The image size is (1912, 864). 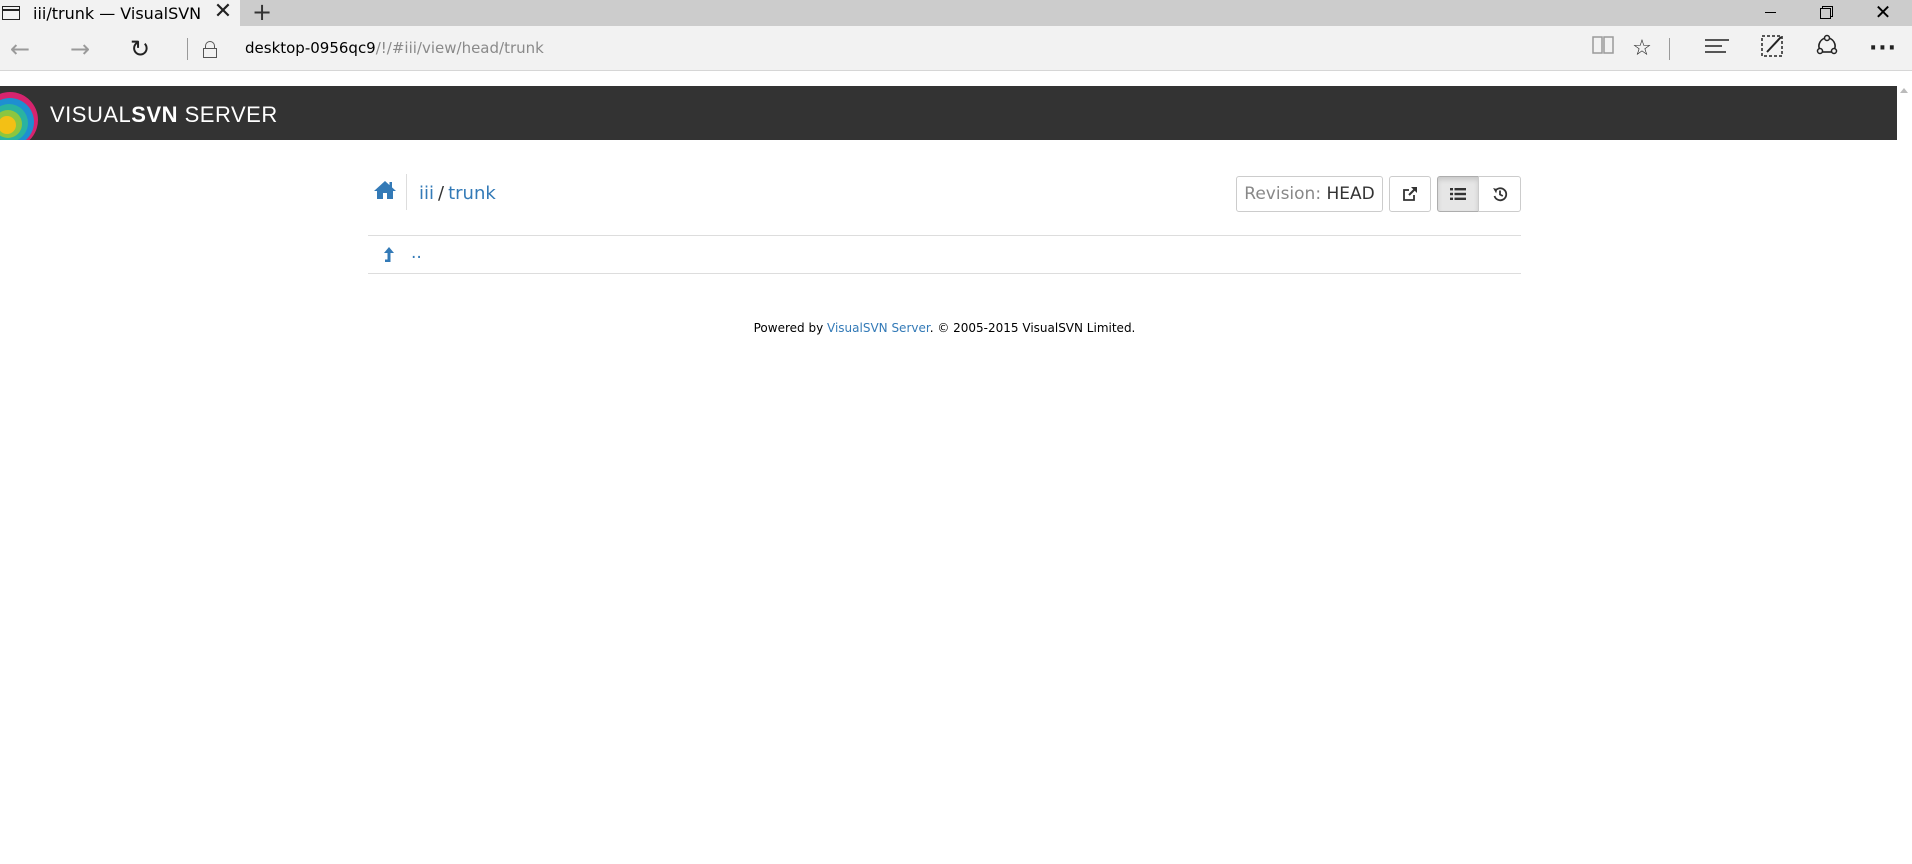 What do you see at coordinates (1770, 13) in the screenshot?
I see `window-minimize-button` at bounding box center [1770, 13].